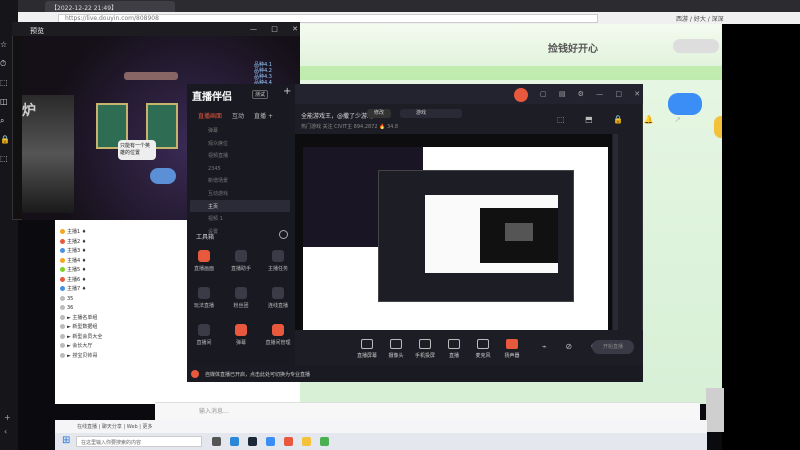 Image resolution: width=800 pixels, height=450 pixels. I want to click on tool-button: 连线直播, so click(278, 298).